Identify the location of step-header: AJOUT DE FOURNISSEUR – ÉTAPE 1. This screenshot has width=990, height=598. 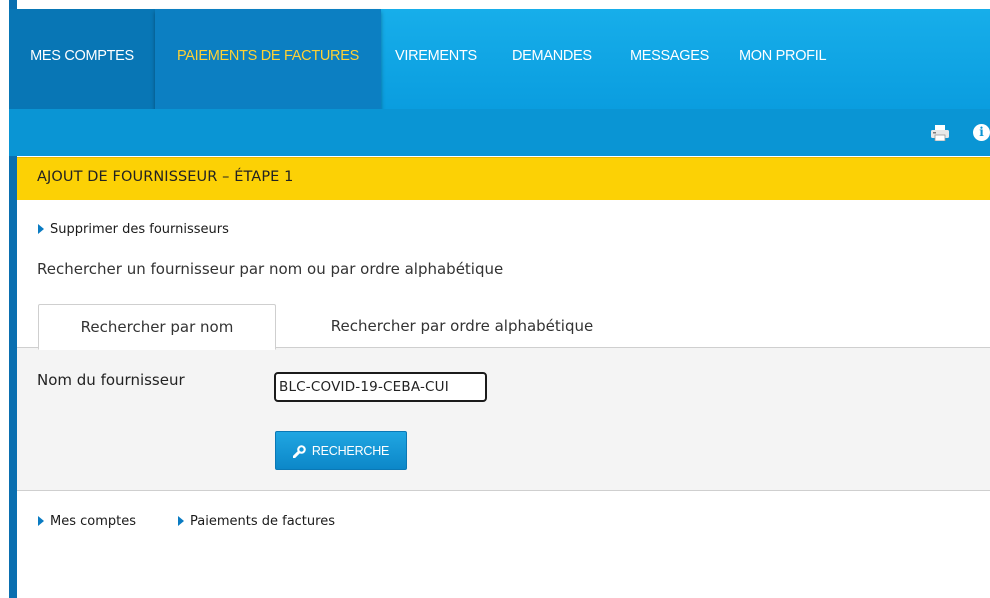
(503, 178).